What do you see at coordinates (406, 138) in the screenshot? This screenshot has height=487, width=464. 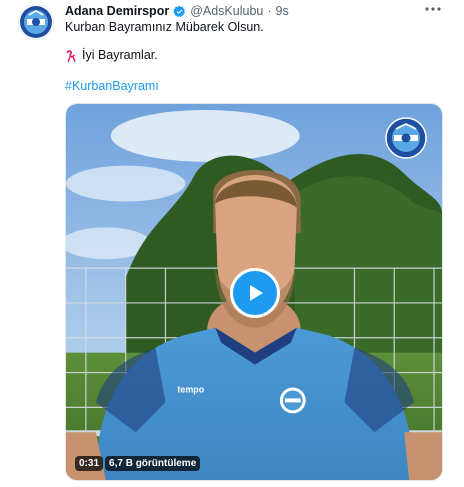 I see `club-logo-watermark-icon` at bounding box center [406, 138].